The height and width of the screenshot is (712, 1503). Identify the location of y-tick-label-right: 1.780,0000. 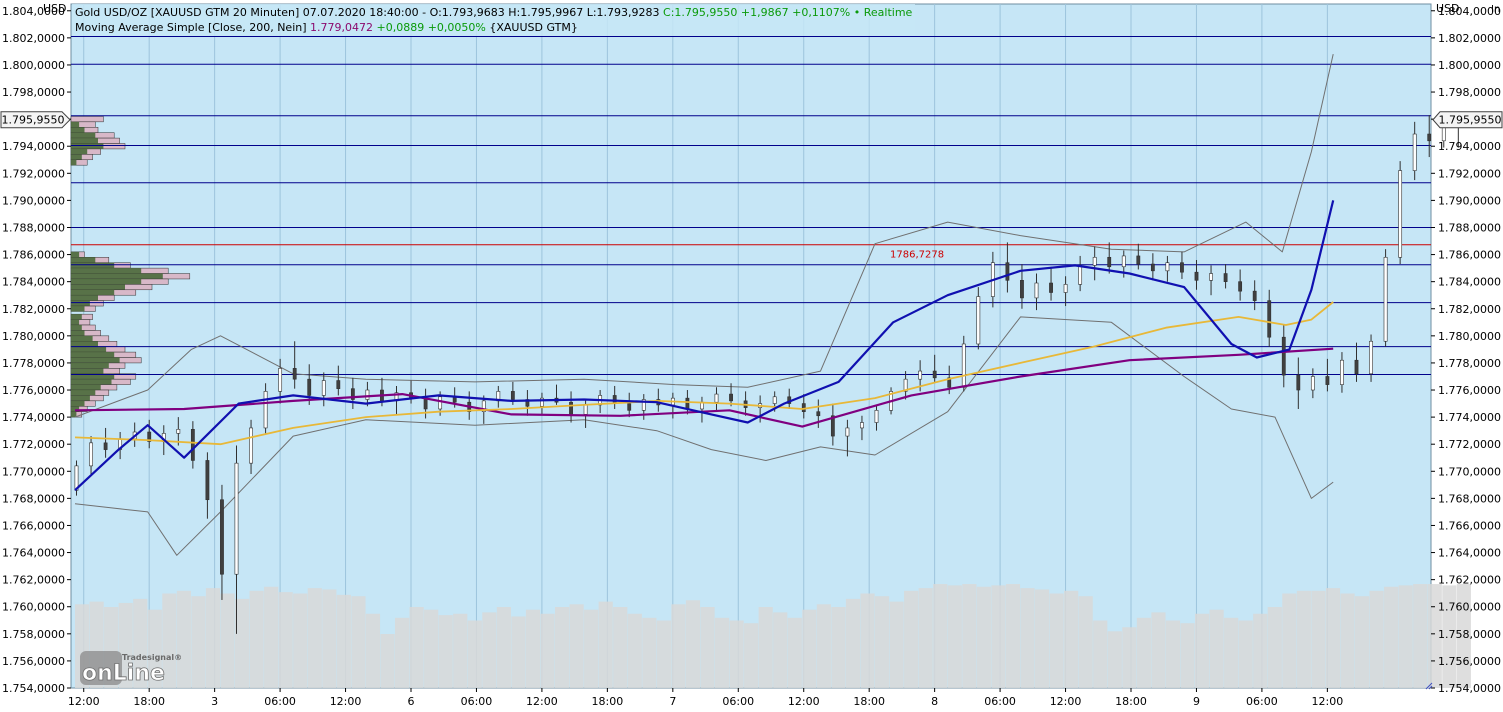
(1469, 336).